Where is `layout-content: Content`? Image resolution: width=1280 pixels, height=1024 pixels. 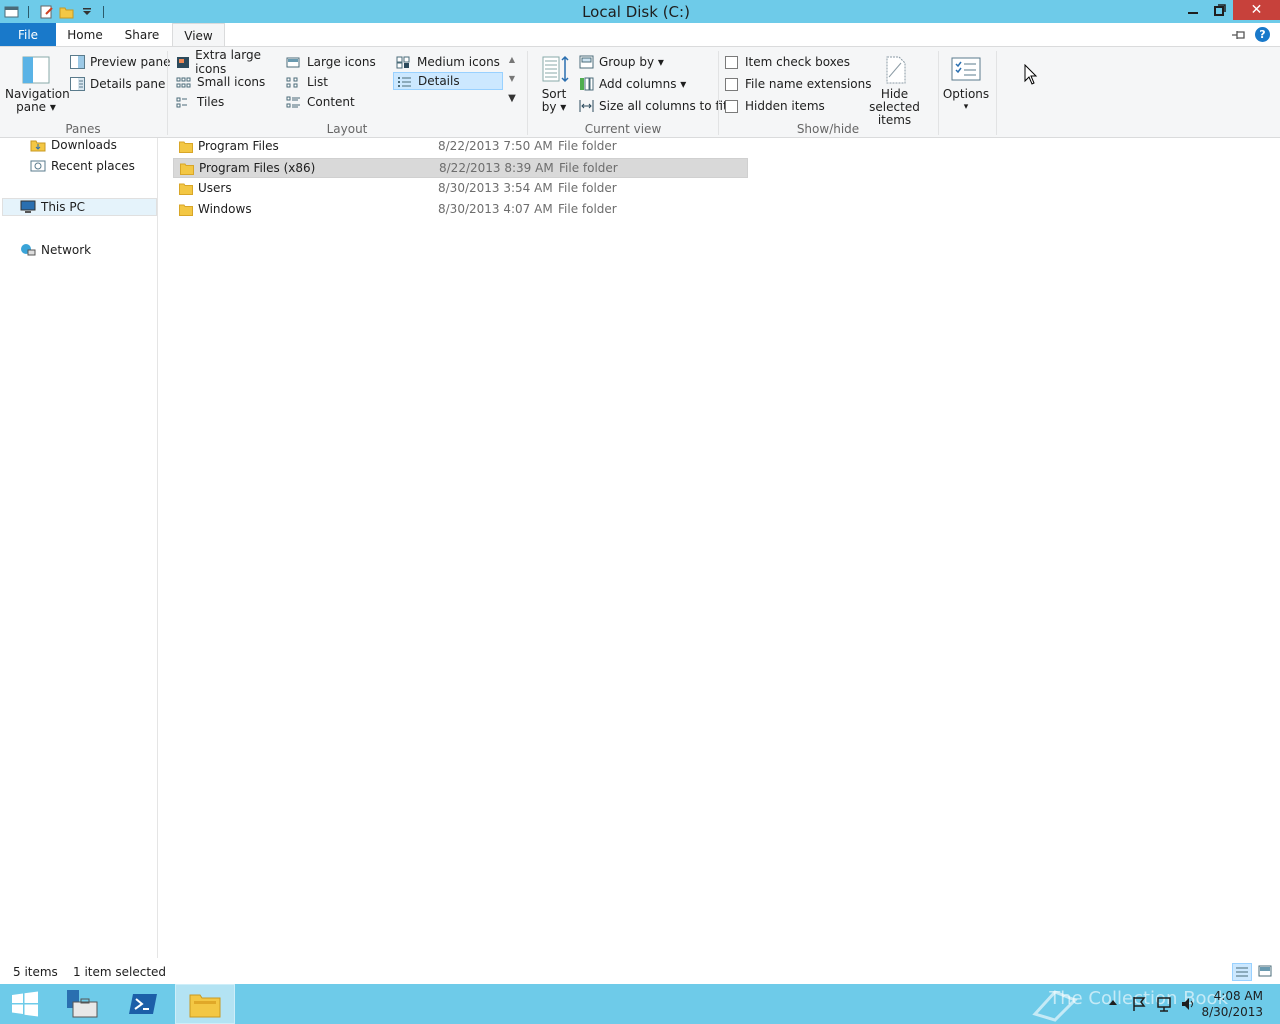 layout-content: Content is located at coordinates (338, 102).